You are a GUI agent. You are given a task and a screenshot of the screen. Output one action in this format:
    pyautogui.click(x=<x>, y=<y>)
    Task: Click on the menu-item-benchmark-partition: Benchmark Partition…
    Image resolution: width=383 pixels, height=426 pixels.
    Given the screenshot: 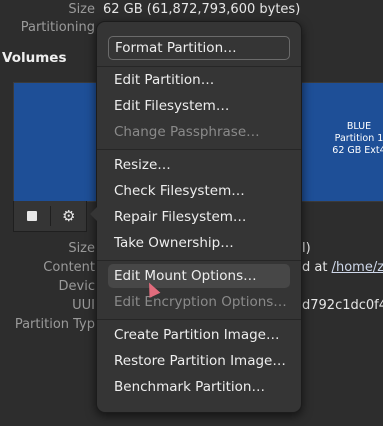 What is the action you would take?
    pyautogui.click(x=199, y=387)
    